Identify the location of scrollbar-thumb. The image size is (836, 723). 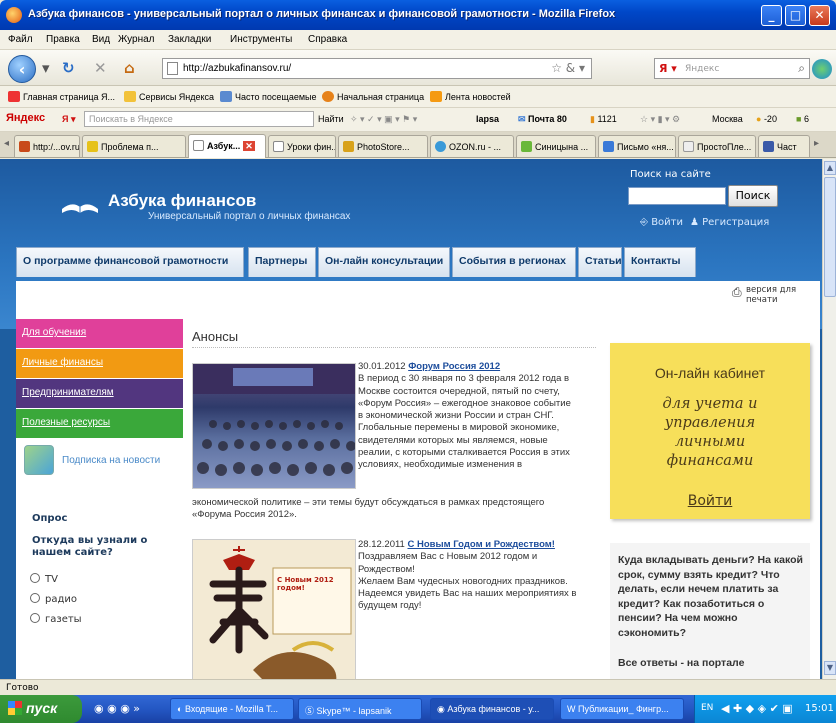
(830, 237).